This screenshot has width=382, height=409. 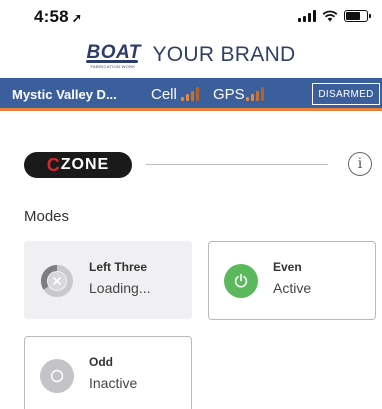 I want to click on czone-logo: C ZONE, so click(x=78, y=165).